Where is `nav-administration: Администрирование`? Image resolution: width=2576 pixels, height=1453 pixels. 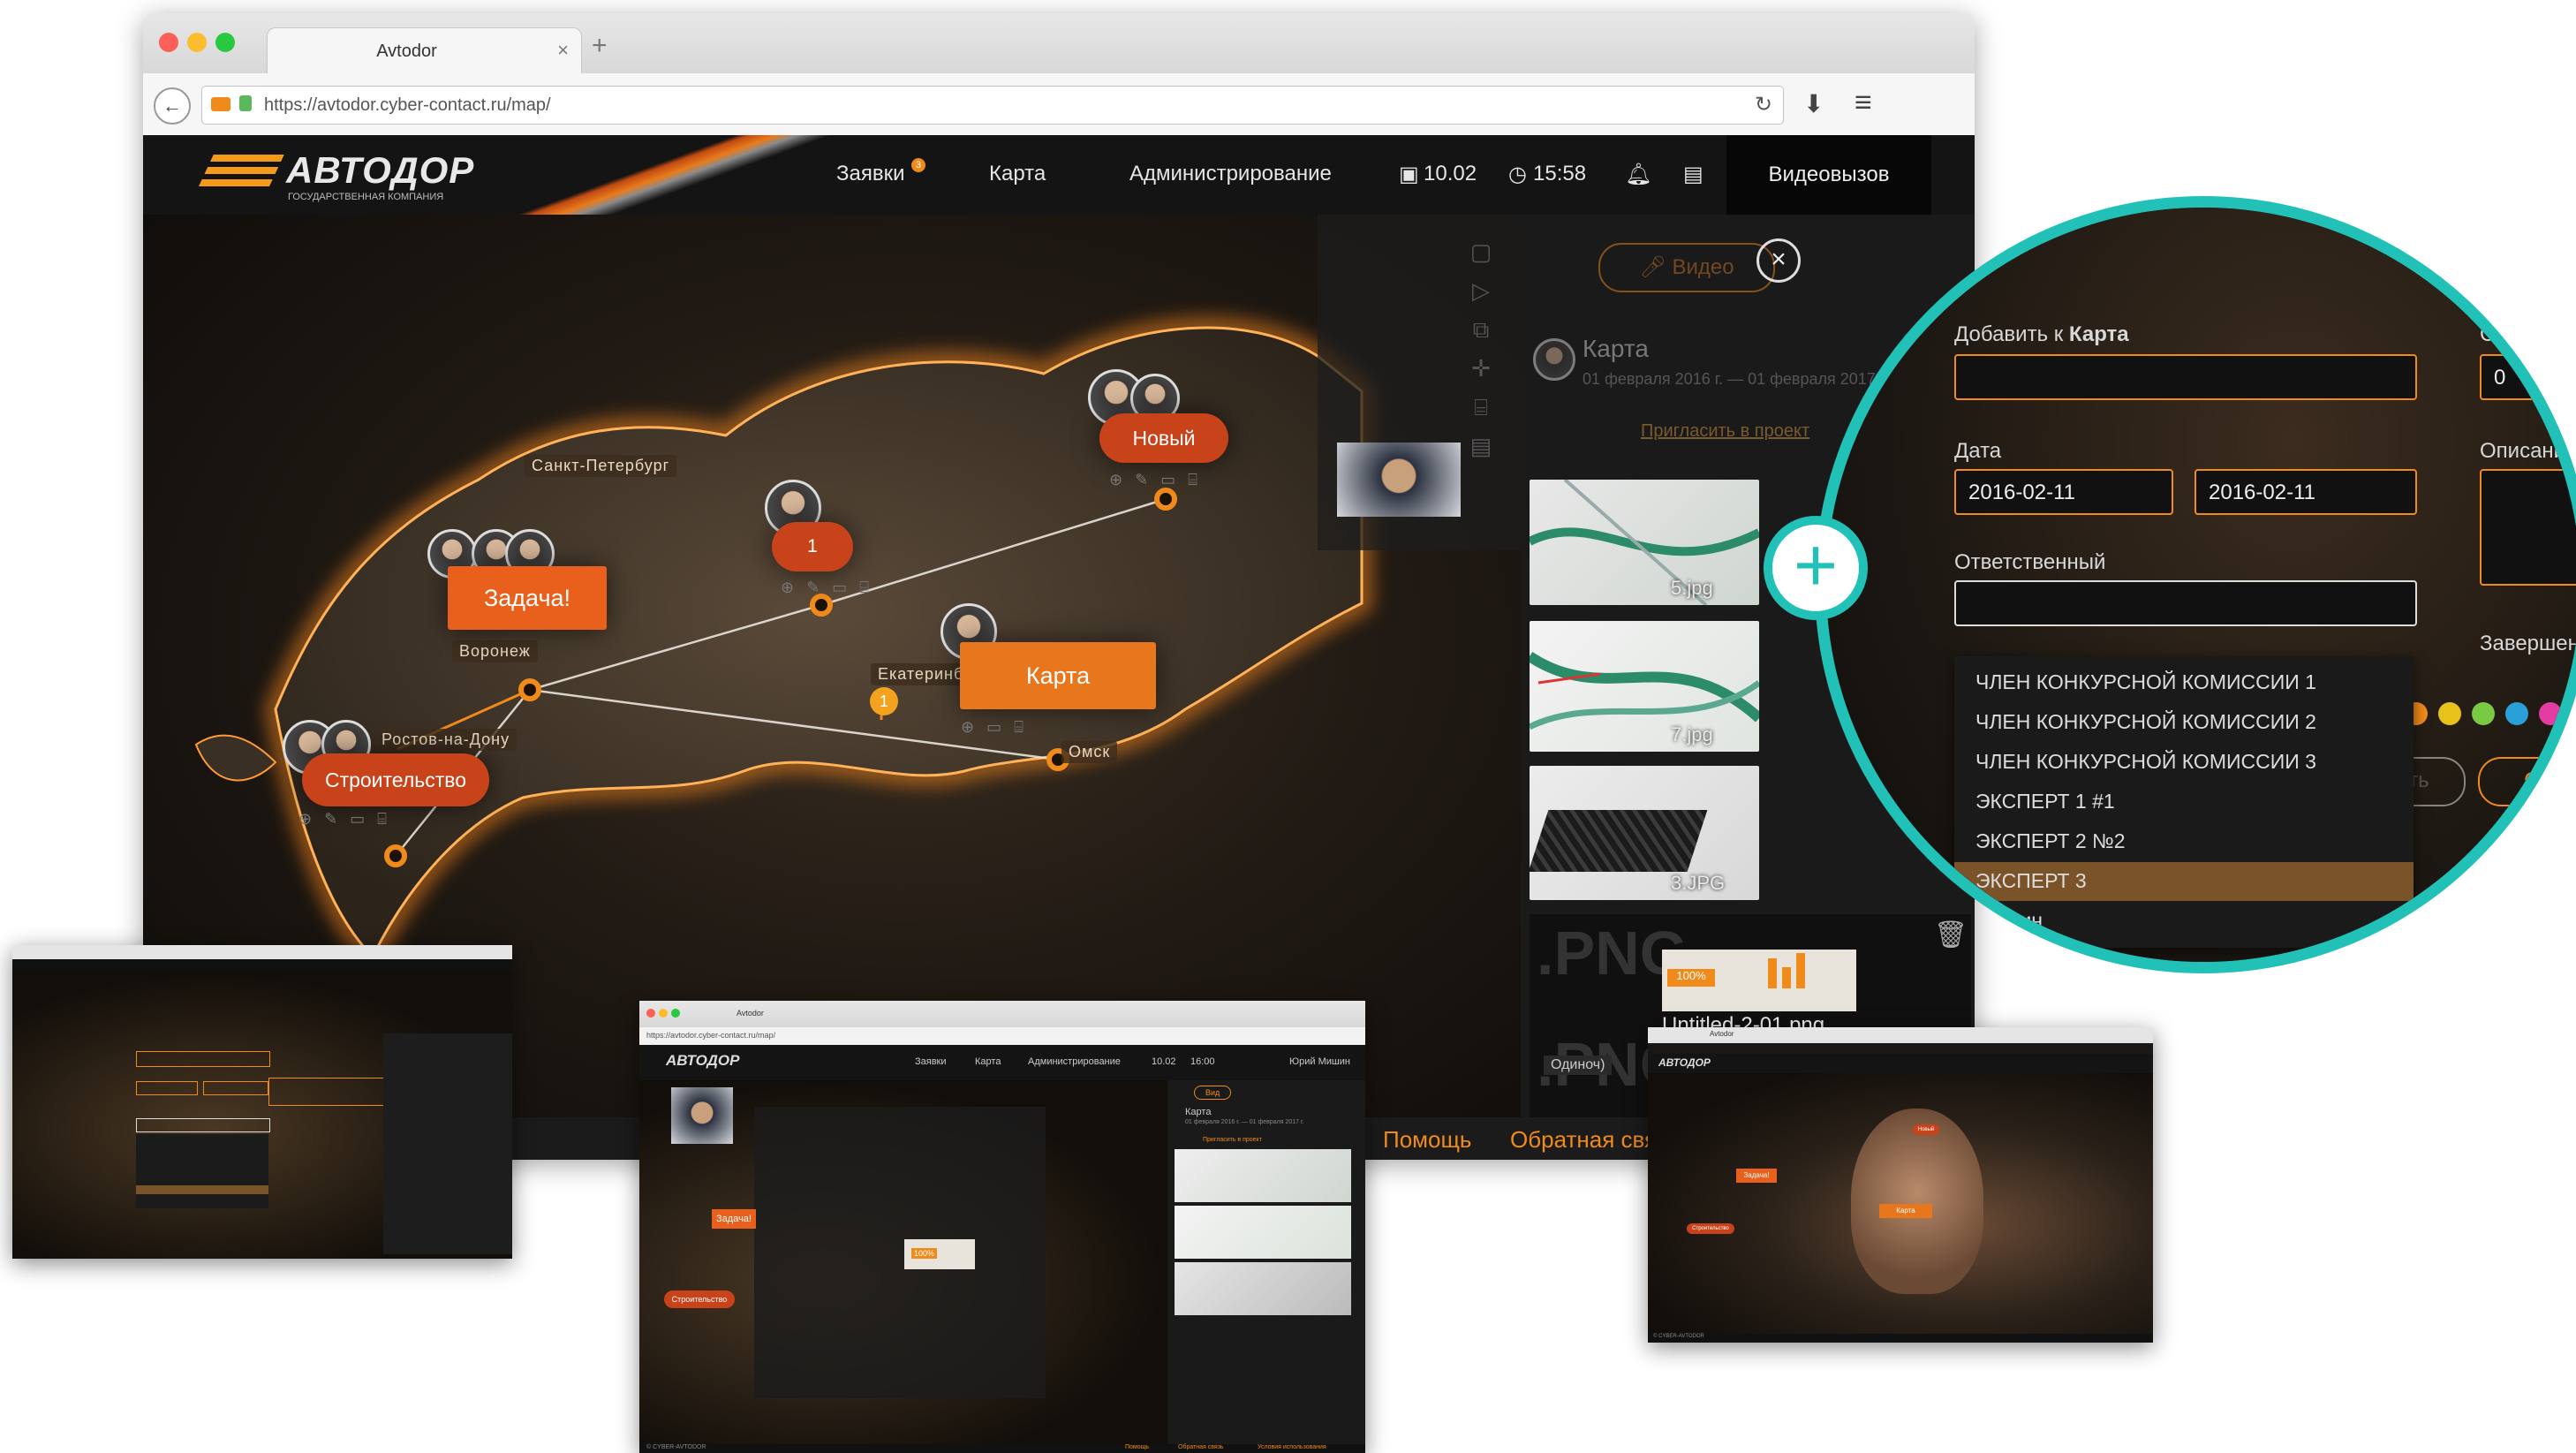
nav-administration: Администрирование is located at coordinates (1230, 174).